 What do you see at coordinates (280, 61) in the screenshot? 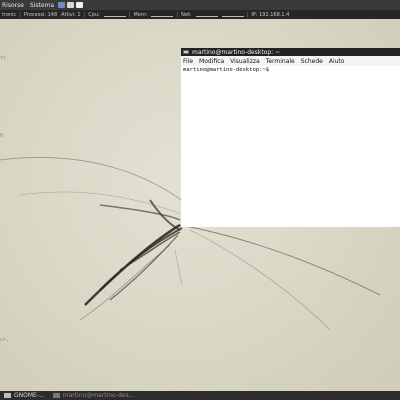
I see `menu-terminal: Terminale` at bounding box center [280, 61].